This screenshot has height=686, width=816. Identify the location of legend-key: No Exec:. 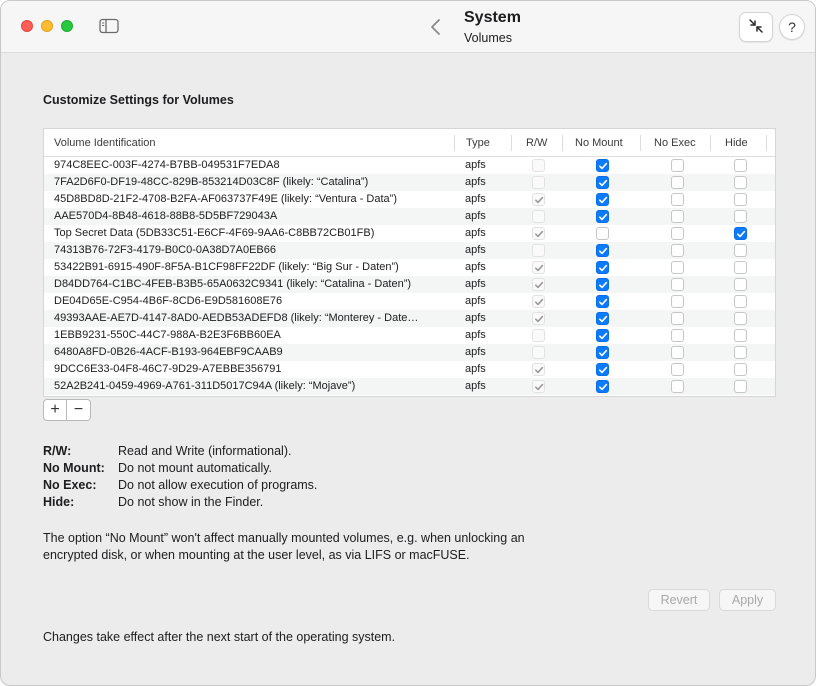
(70, 485).